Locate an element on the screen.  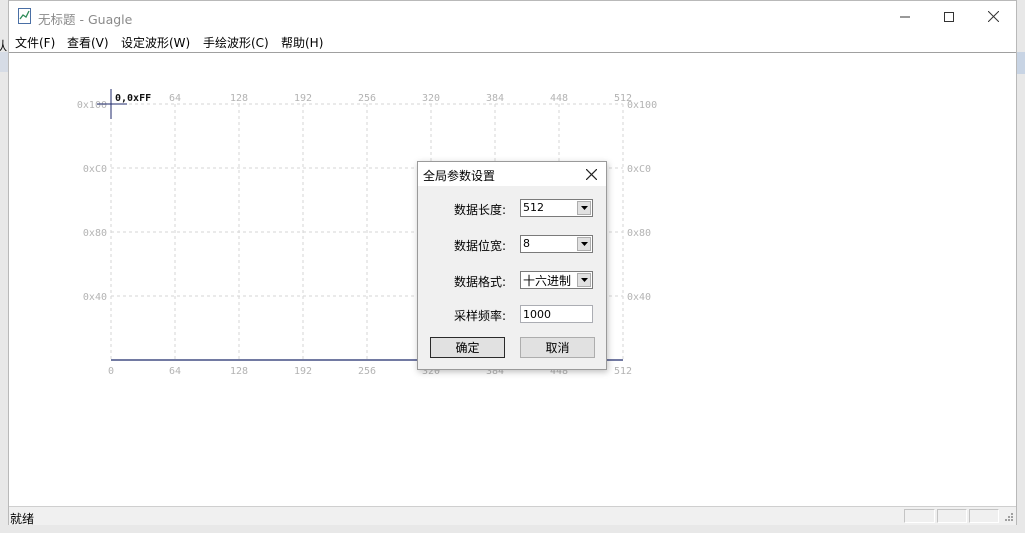
background-left-accent is located at coordinates (4, 62).